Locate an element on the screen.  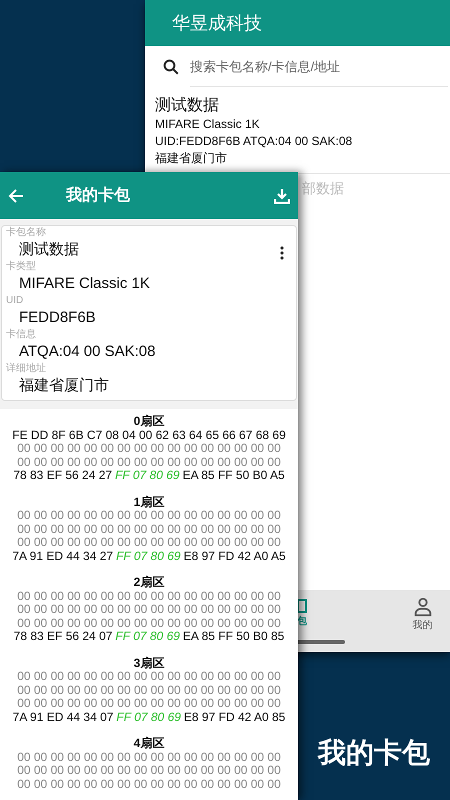
card-type: MIFARE Classic 1K is located at coordinates (208, 124).